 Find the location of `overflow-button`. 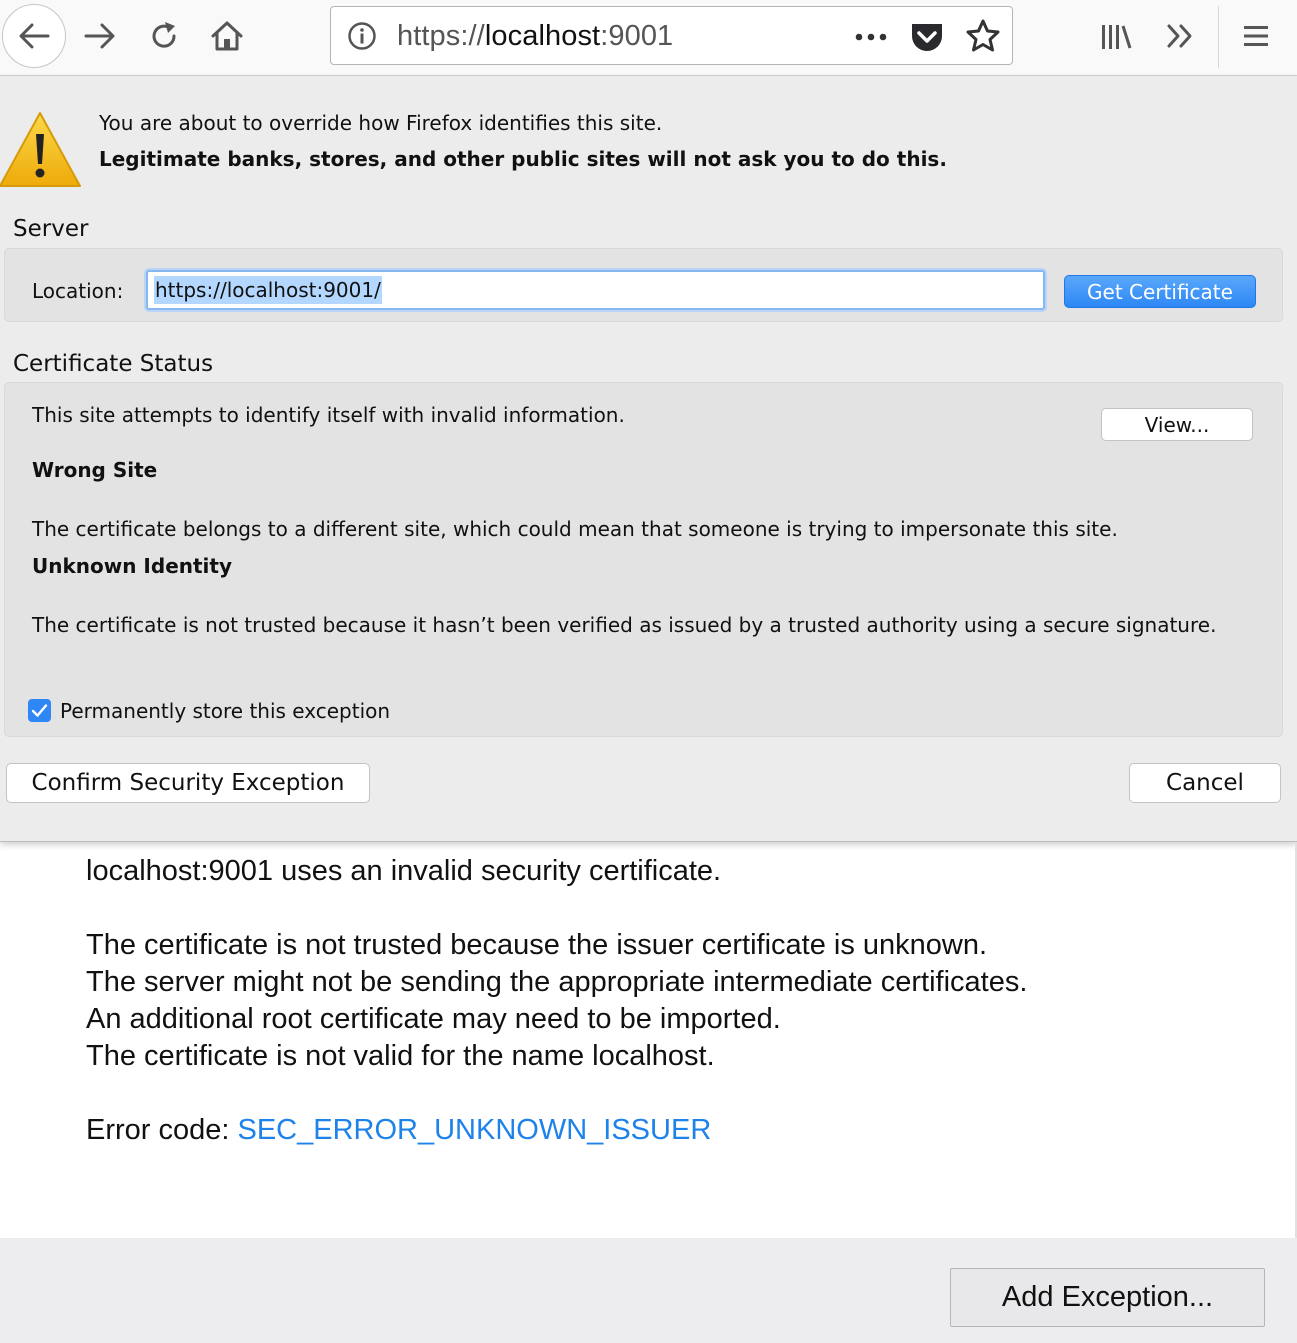

overflow-button is located at coordinates (1180, 36).